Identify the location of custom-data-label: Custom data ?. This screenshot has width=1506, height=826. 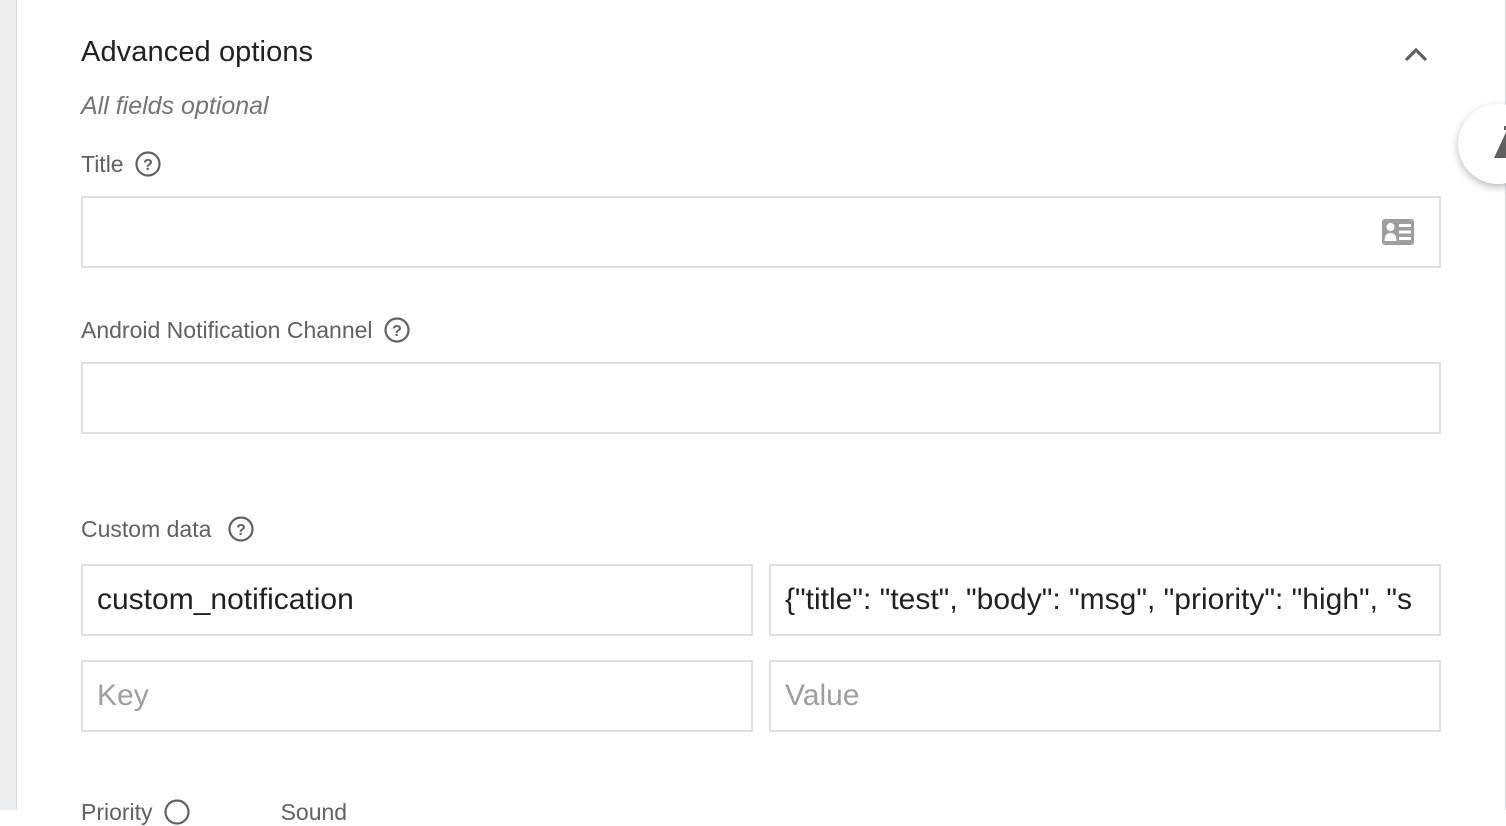
(168, 529).